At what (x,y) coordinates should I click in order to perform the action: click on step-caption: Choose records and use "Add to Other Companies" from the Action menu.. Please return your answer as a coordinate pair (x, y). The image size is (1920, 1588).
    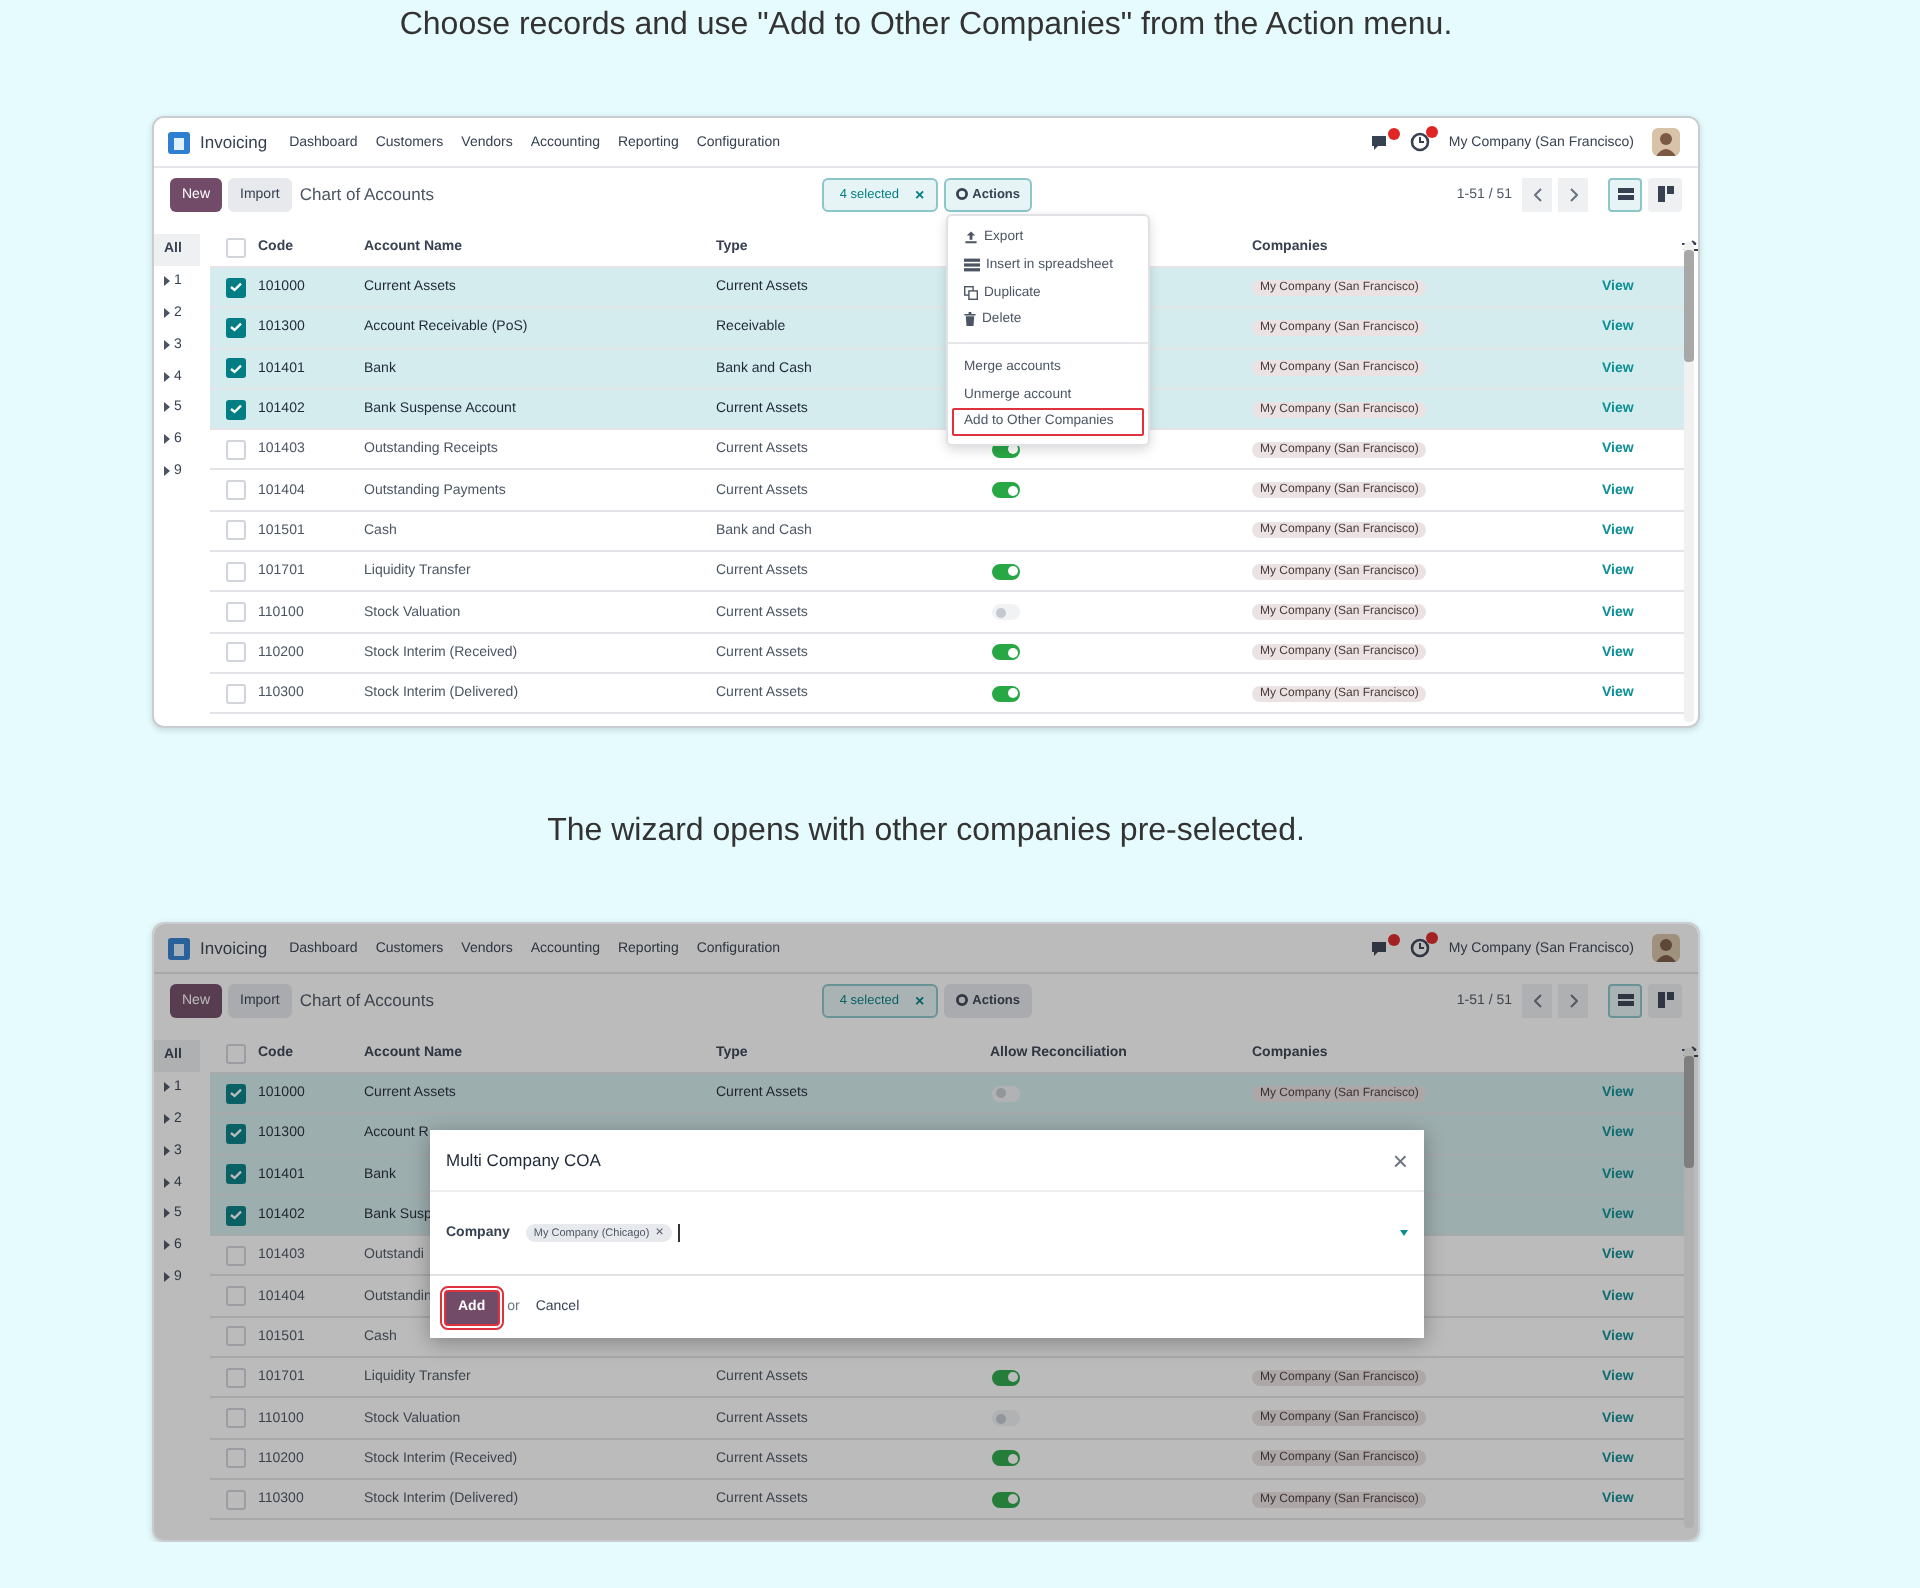
    Looking at the image, I should click on (926, 26).